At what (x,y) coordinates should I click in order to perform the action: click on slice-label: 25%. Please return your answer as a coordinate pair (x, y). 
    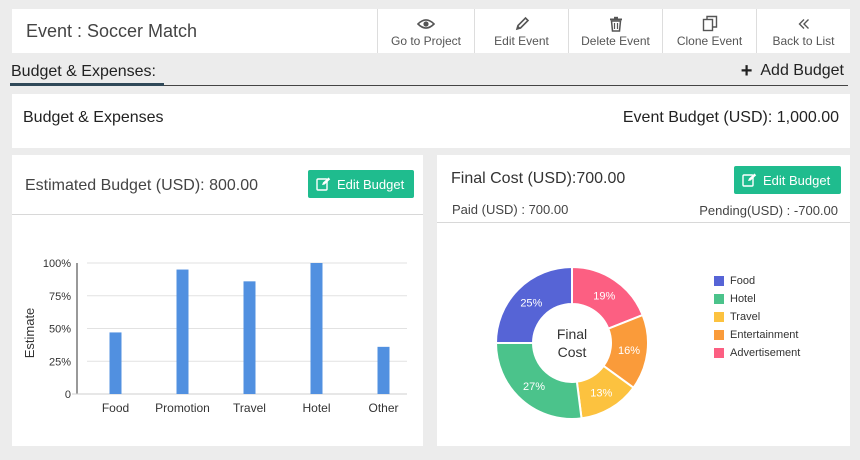
    Looking at the image, I should click on (531, 303).